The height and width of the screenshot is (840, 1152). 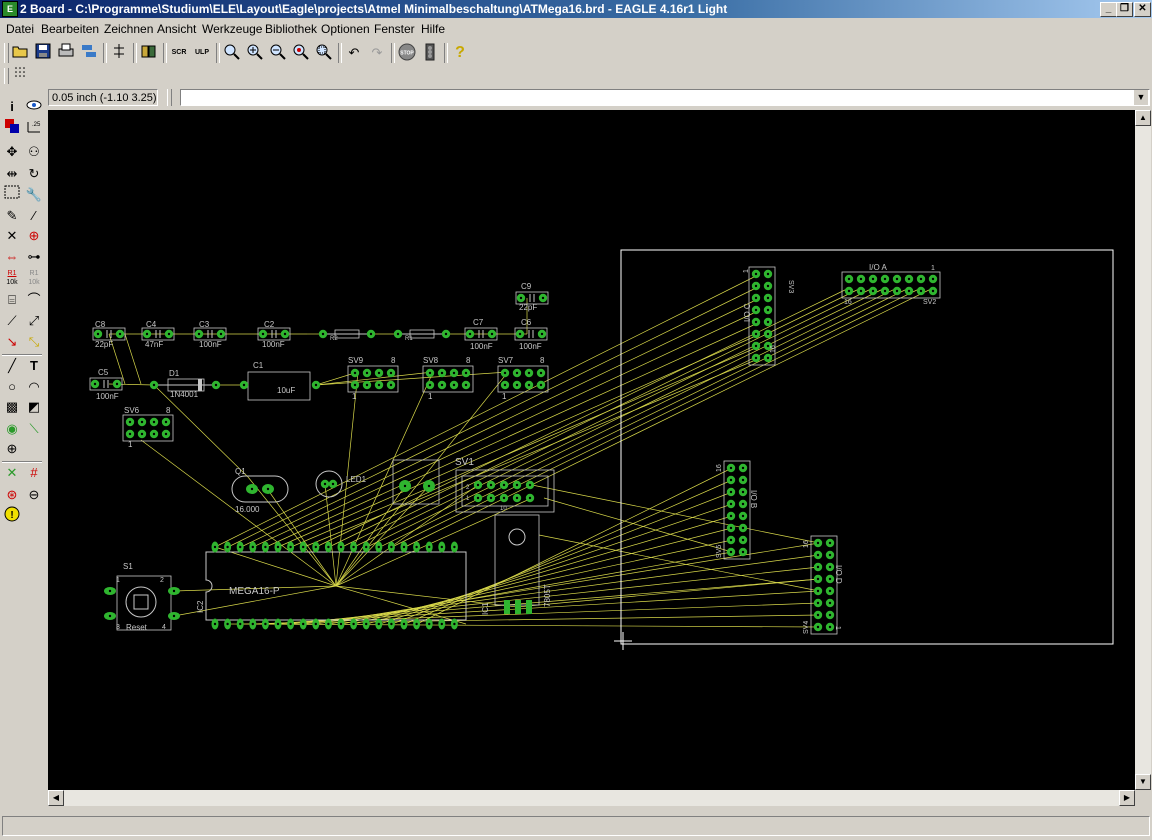 What do you see at coordinates (669, 417) in the screenshot?
I see `airwire` at bounding box center [669, 417].